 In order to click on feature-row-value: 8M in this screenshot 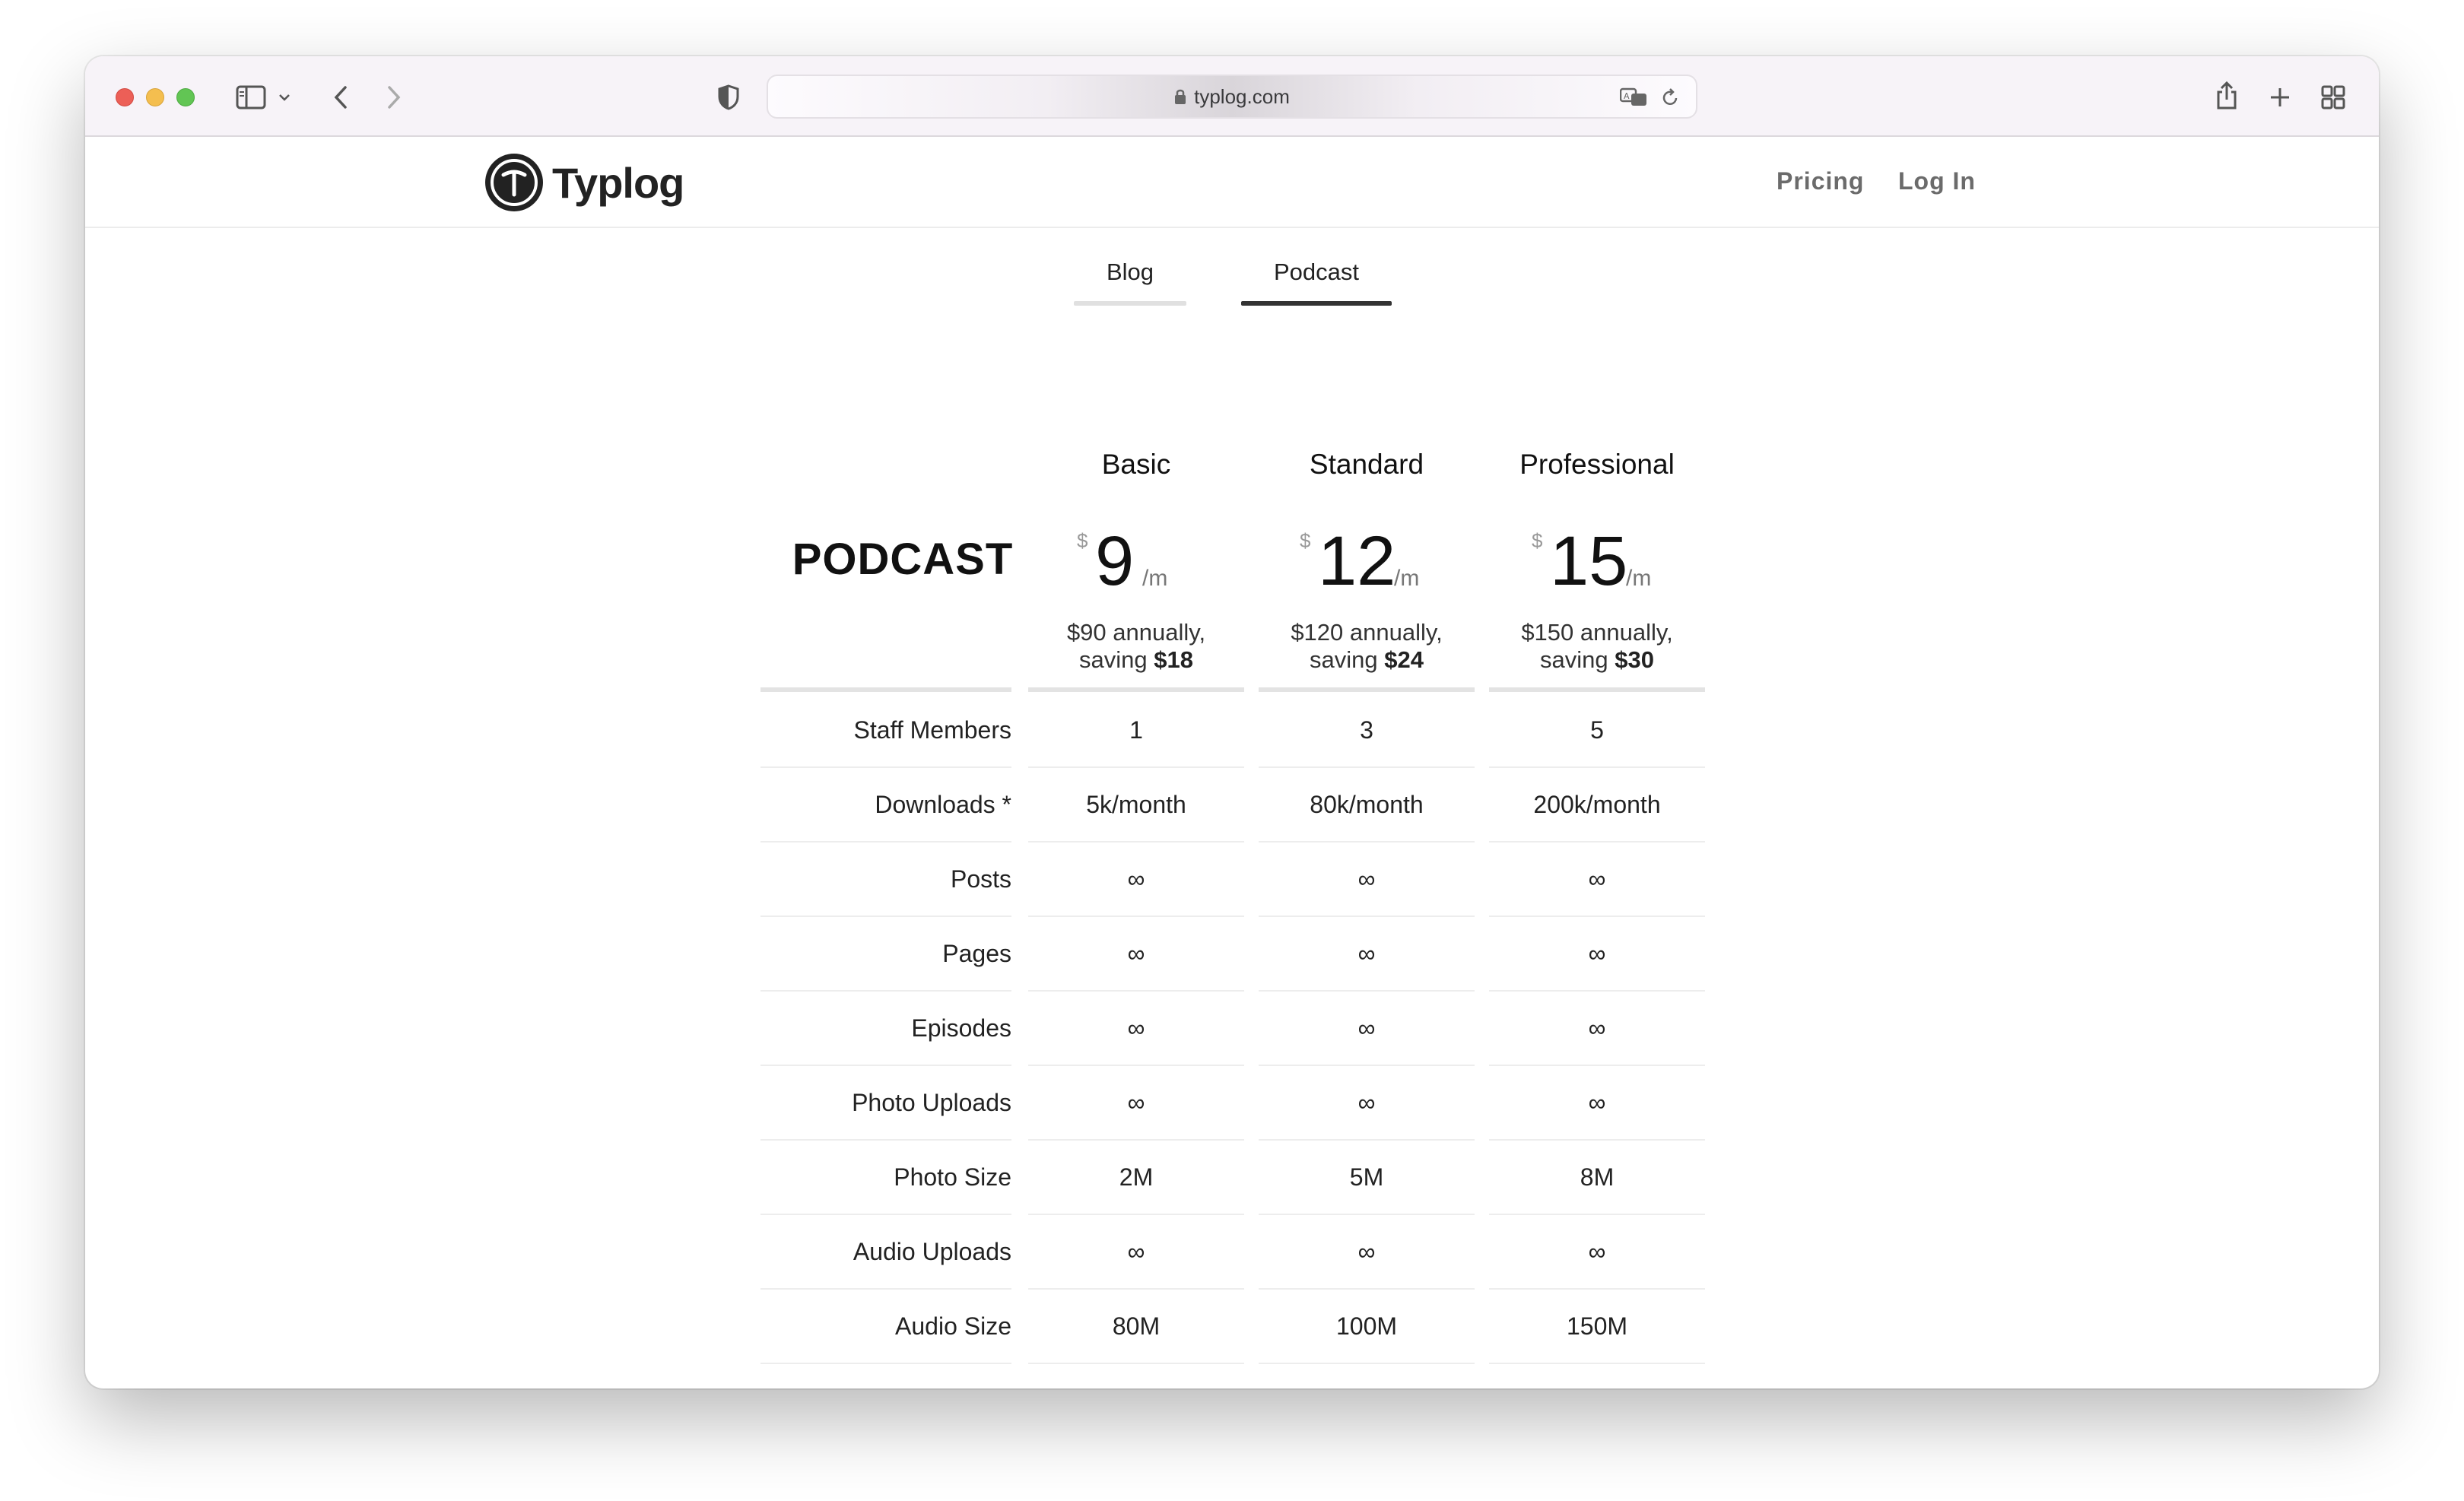, I will do `click(1597, 1177)`.